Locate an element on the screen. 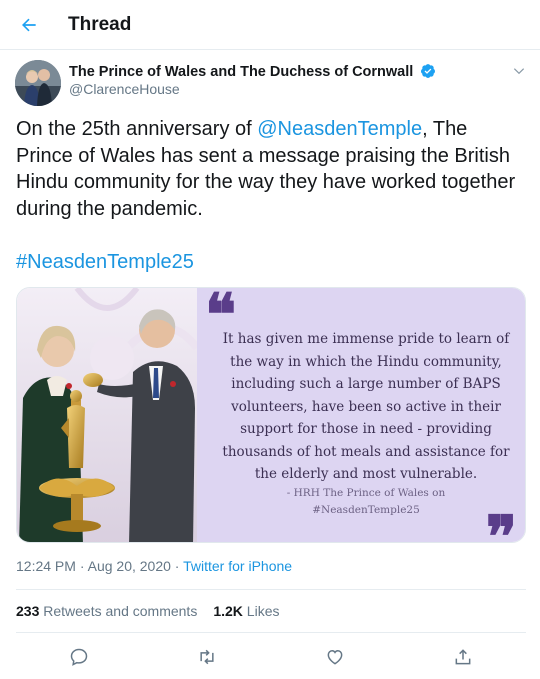 Image resolution: width=540 pixels, height=679 pixels. retweet-icon is located at coordinates (207, 657).